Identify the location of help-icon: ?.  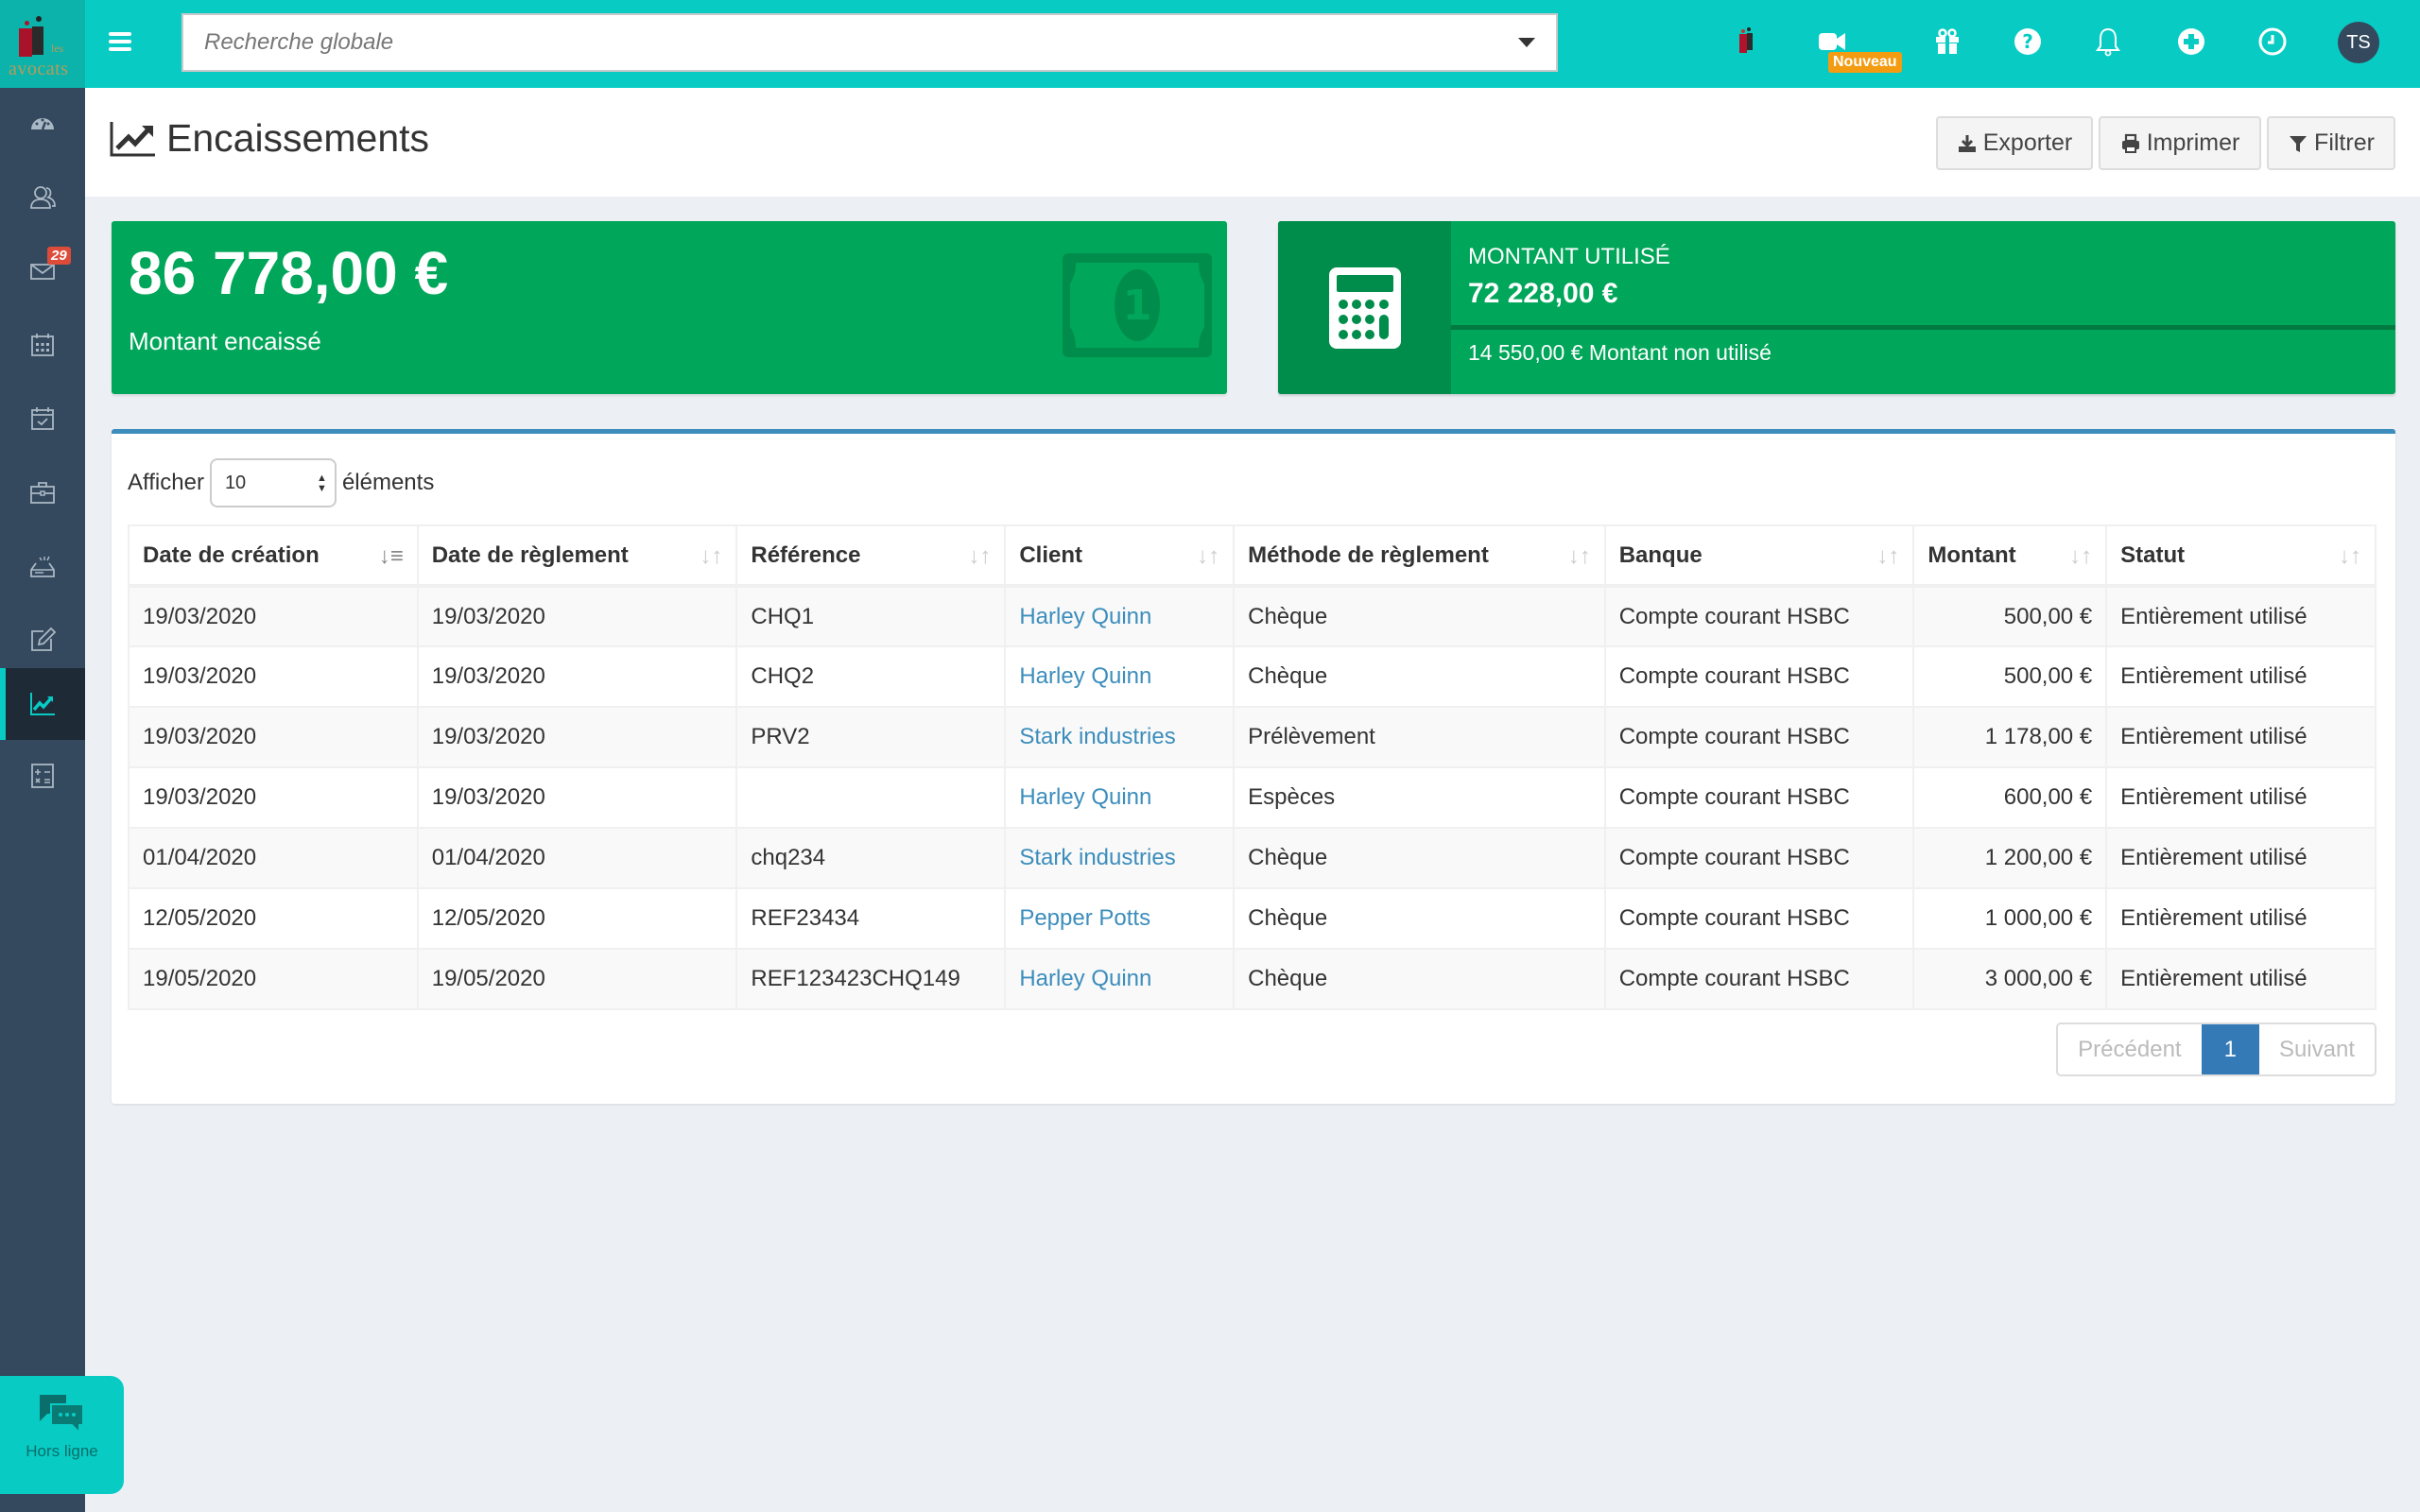
(2028, 41).